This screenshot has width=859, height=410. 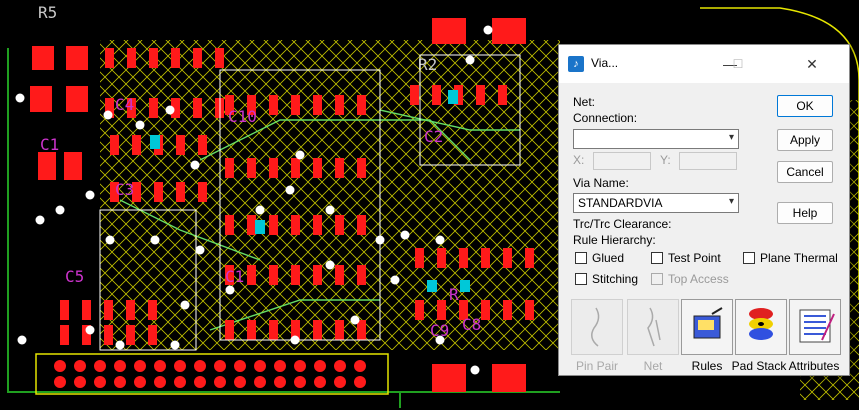 I want to click on chevron-down-icon: ▾, so click(x=731, y=137).